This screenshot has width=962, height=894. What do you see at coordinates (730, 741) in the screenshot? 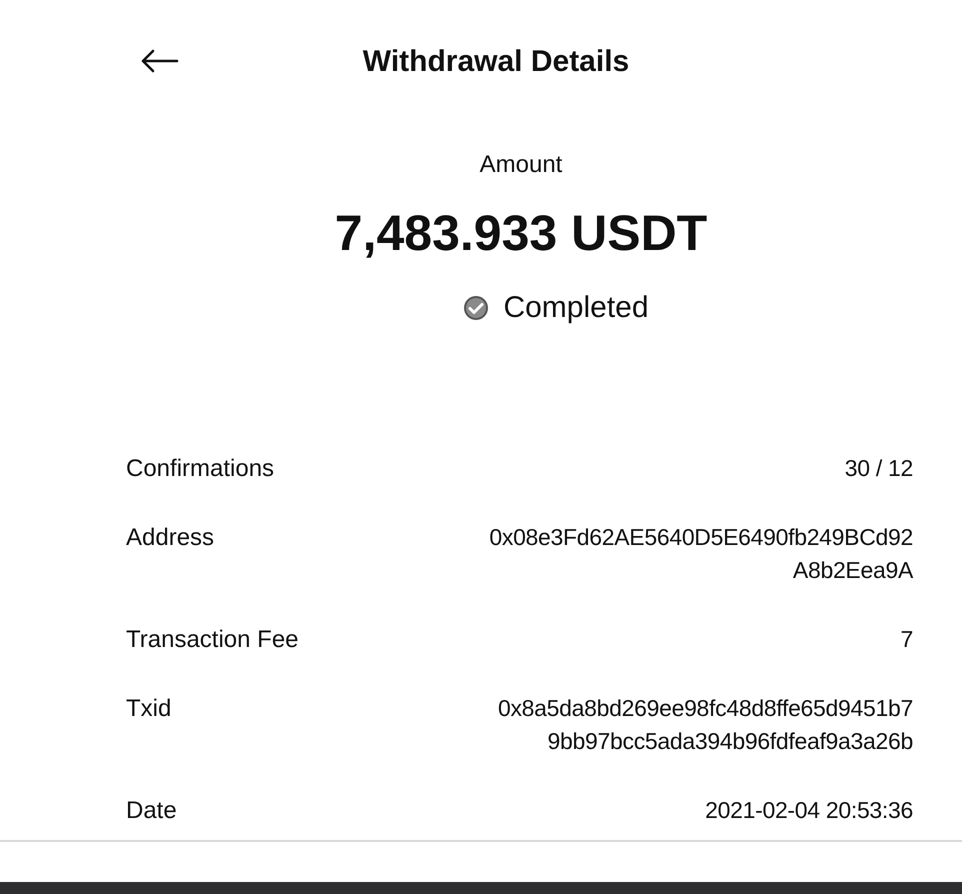
I see `detail-value: 9bb97bcc5ada394b96fdfeaf9a3a26b` at bounding box center [730, 741].